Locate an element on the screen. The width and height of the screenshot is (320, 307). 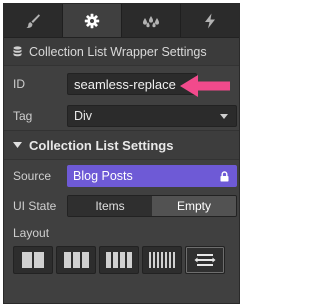
tag-row: Tag Div is located at coordinates (121, 116).